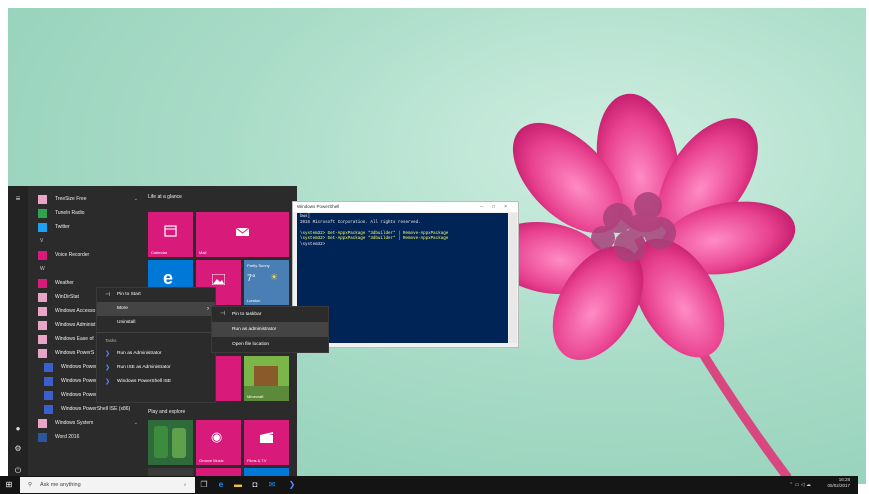  I want to click on search-box: ⚲ Ask me anything ♁, so click(107, 485).